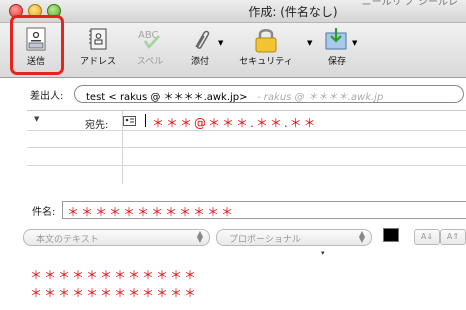 The width and height of the screenshot is (466, 310). What do you see at coordinates (309, 43) in the screenshot?
I see `security-dropdown-icon: ▼` at bounding box center [309, 43].